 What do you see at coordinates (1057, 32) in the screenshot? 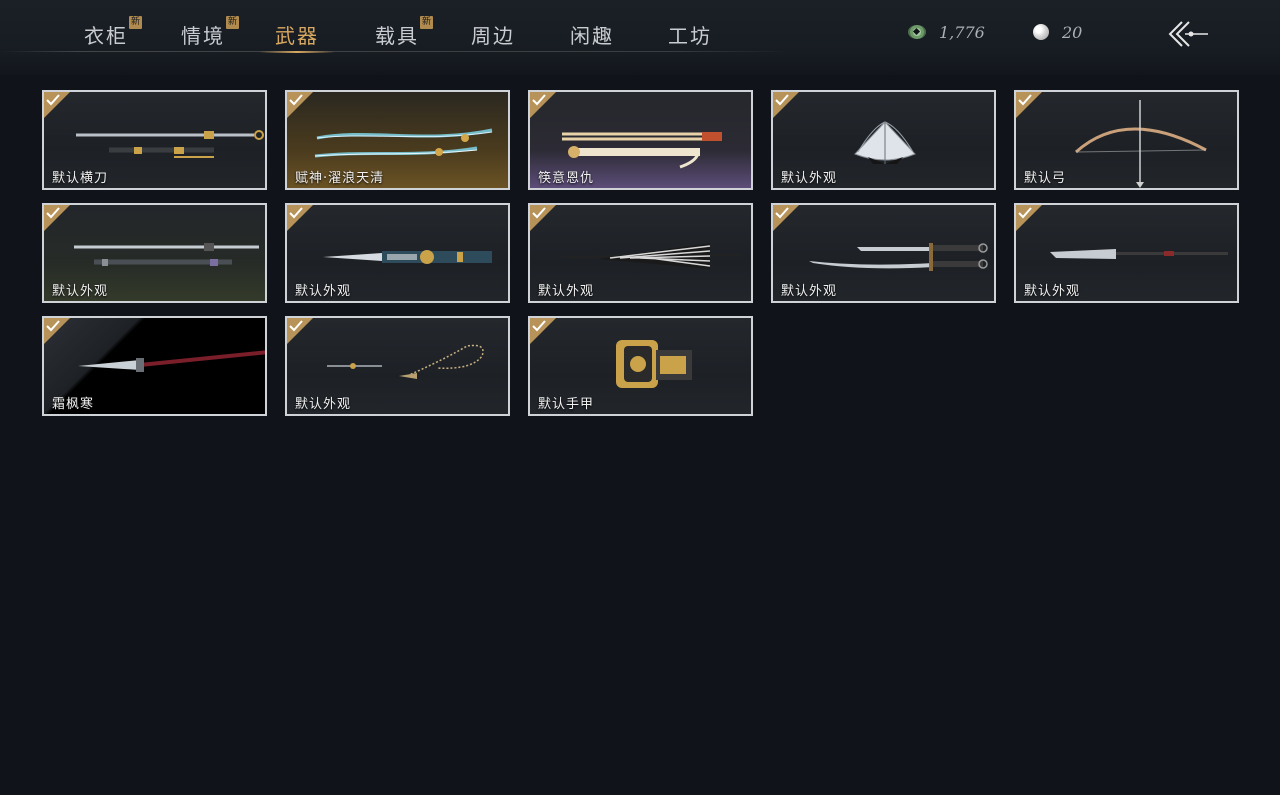
I see `pearl-currency: 20` at bounding box center [1057, 32].